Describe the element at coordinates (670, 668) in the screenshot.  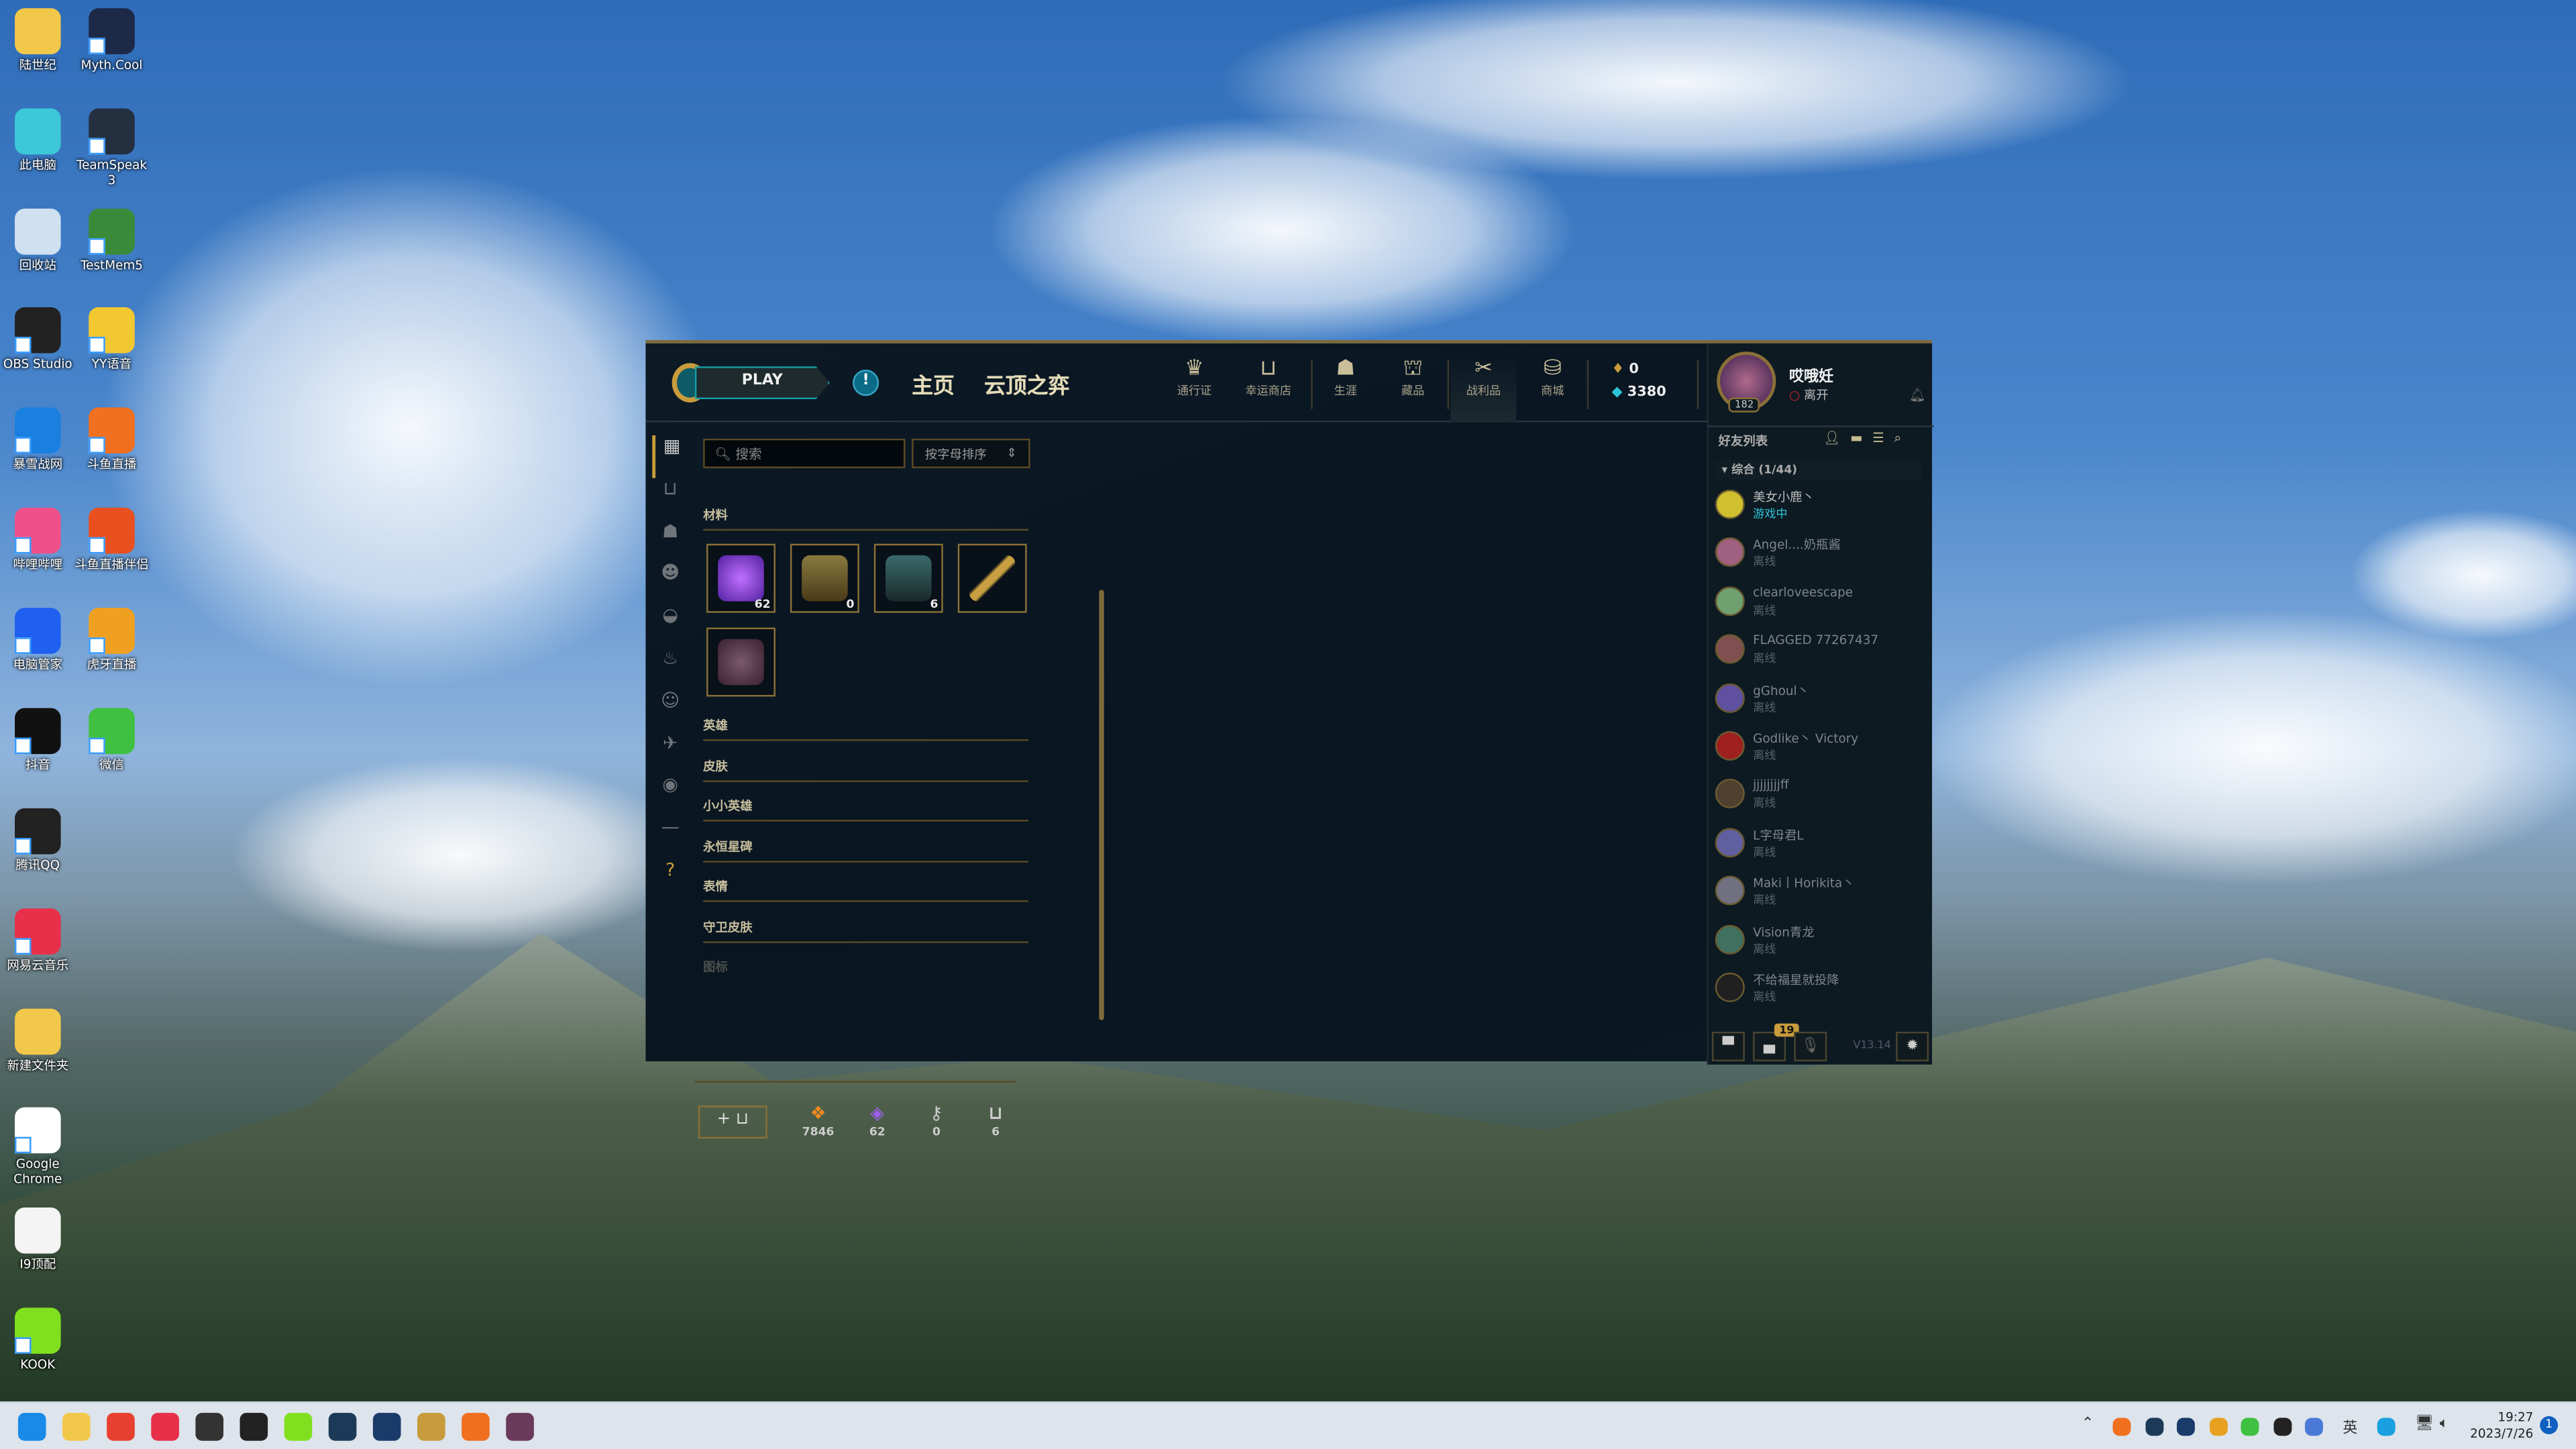
I see `emote-icon: ♨` at that location.